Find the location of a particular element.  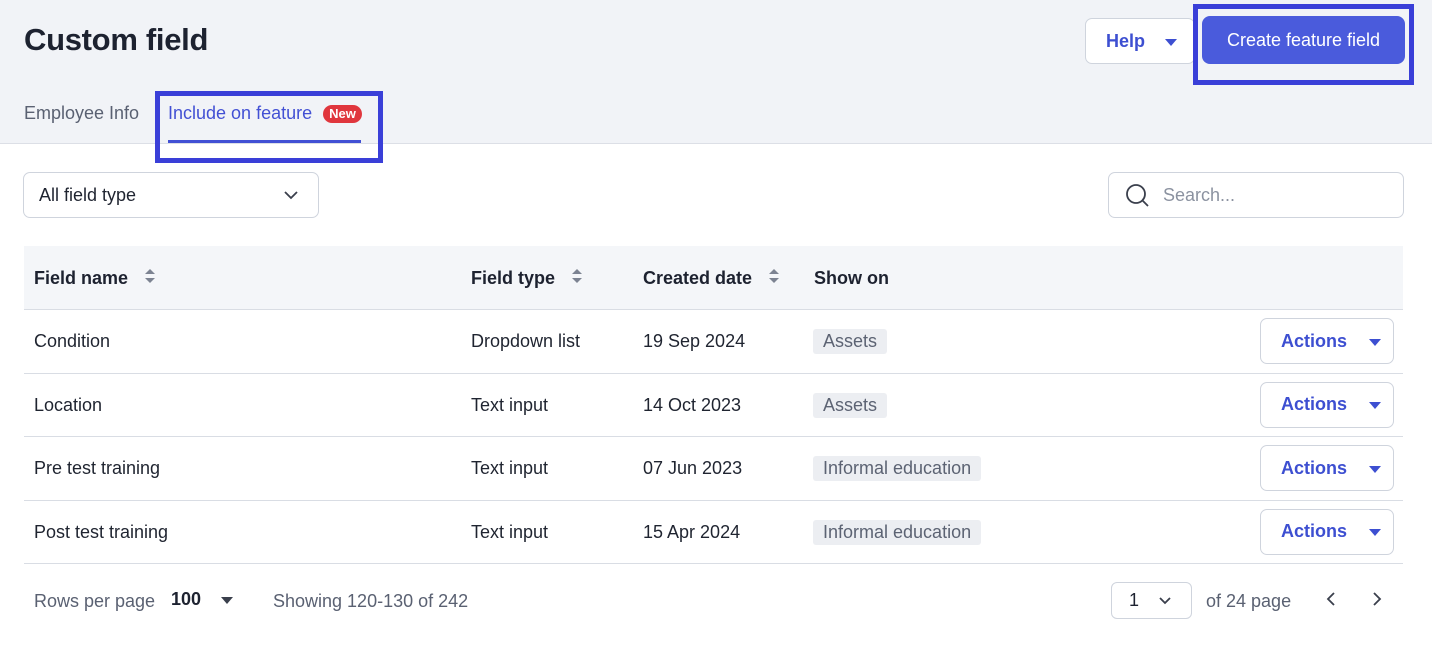

column-label: Created date is located at coordinates (698, 278).